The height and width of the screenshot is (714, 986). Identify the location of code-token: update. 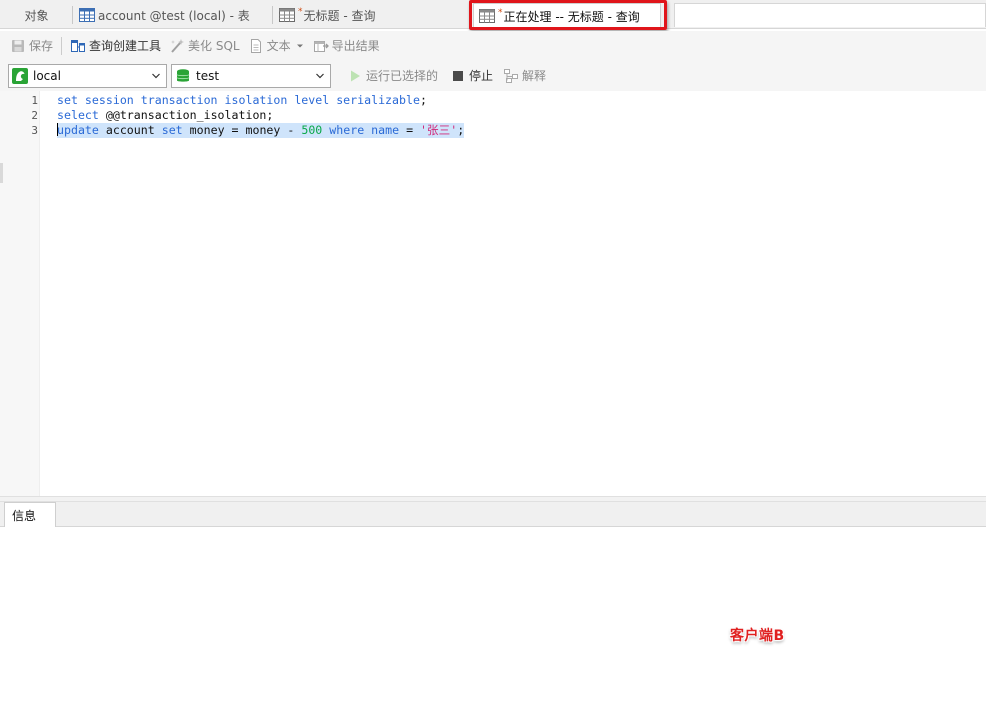
(78, 130).